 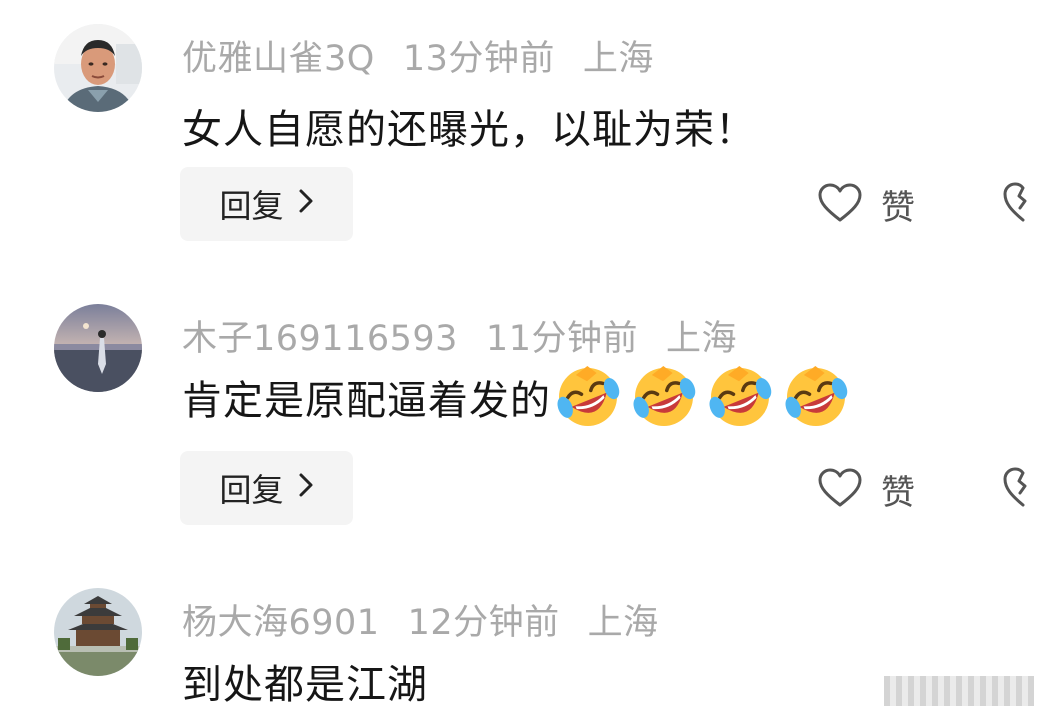 What do you see at coordinates (278, 59) in the screenshot?
I see `username: 优雅山雀3Q` at bounding box center [278, 59].